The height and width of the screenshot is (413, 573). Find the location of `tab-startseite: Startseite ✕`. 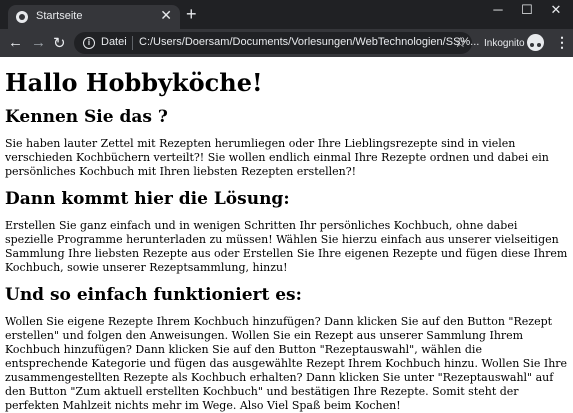

tab-startseite: Startseite ✕ is located at coordinates (94, 17).